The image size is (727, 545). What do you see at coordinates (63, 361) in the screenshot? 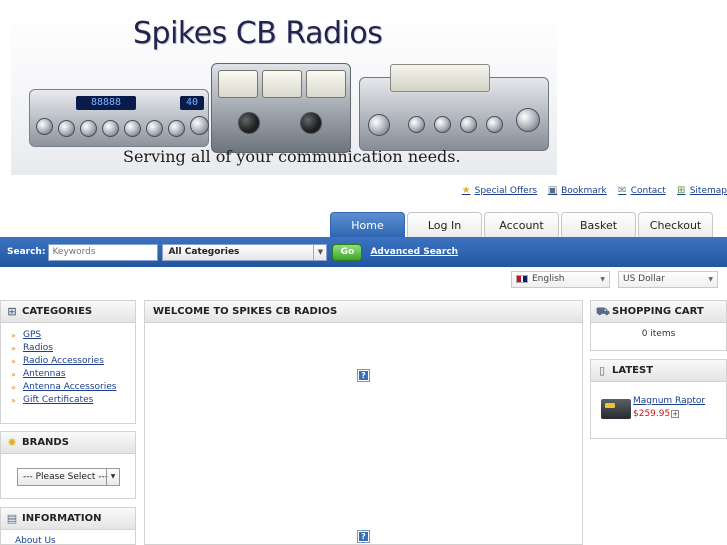
I see `category-link-radio-accessories: Radio Accessories` at bounding box center [63, 361].